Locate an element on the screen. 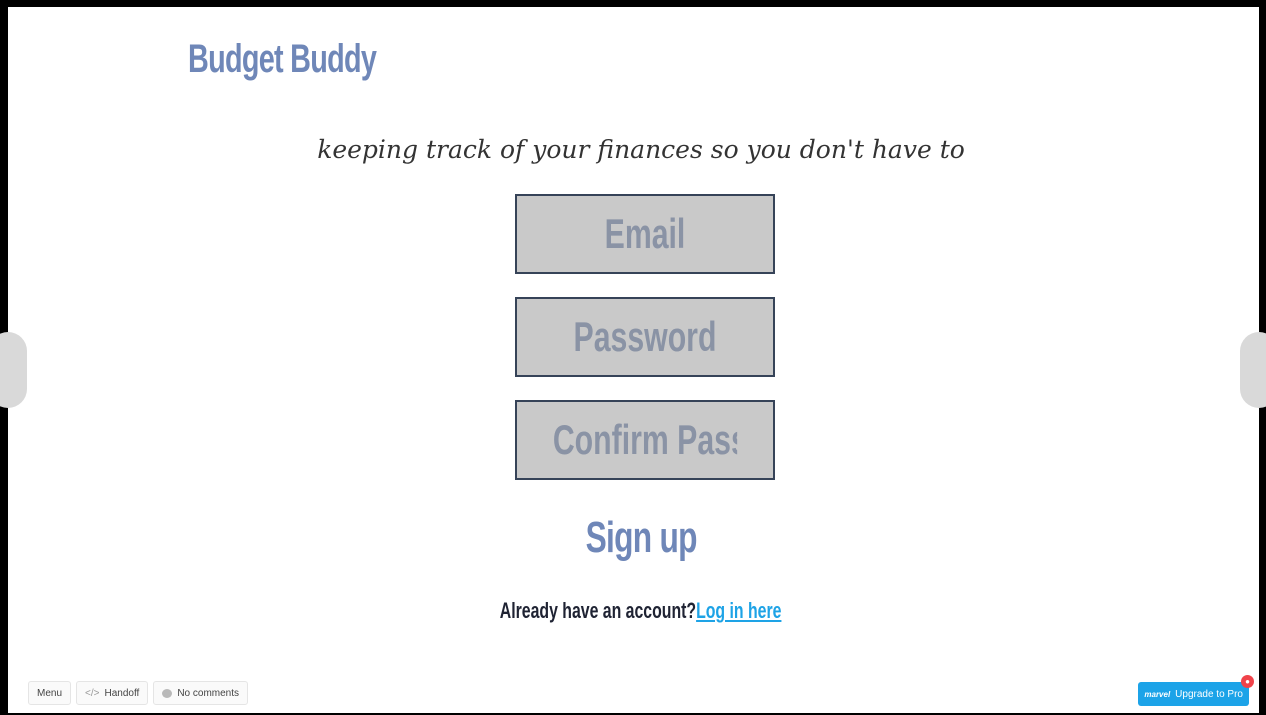 This screenshot has height=715, width=1266. comment-bubble-icon is located at coordinates (167, 693).